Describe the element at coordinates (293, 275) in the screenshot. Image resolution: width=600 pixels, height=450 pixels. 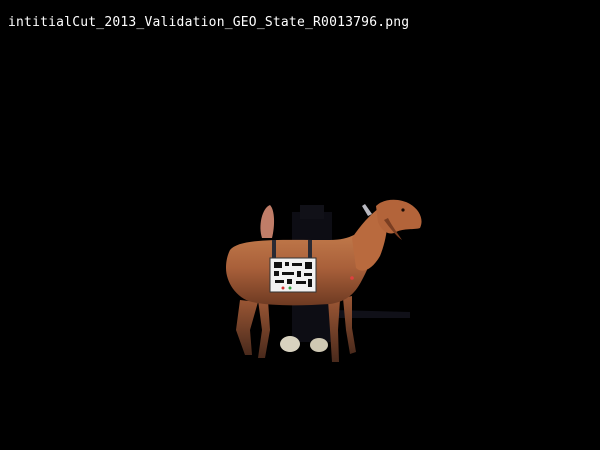
I see `id-tag` at that location.